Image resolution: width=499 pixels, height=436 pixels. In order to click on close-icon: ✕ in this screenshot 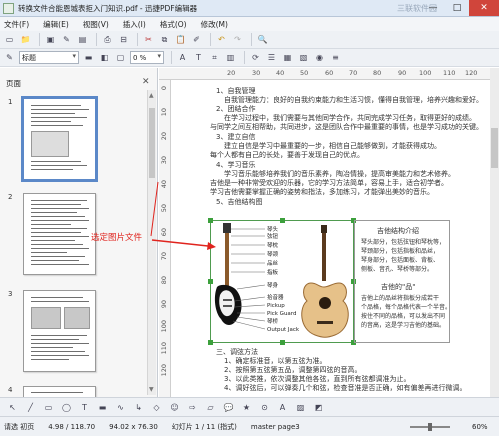, I will do `click(146, 82)`.